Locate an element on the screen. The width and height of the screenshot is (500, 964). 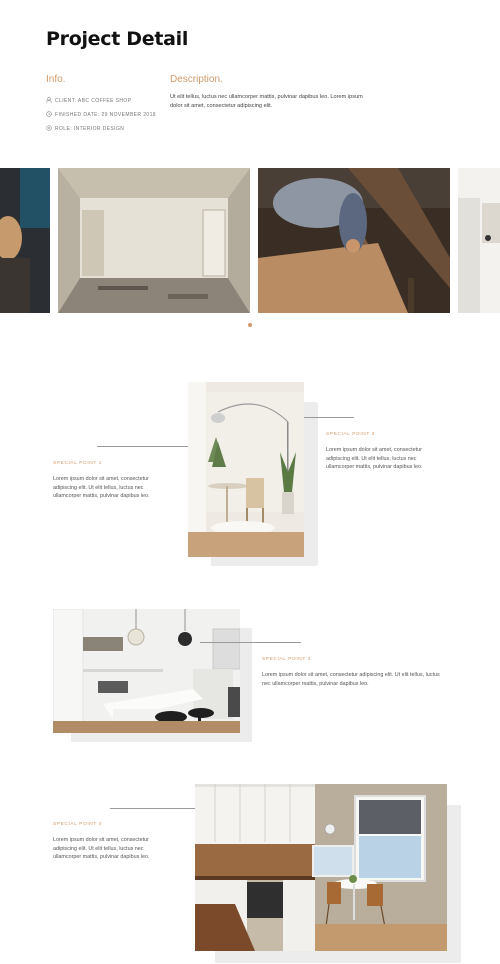
clock-icon is located at coordinates (49, 115).